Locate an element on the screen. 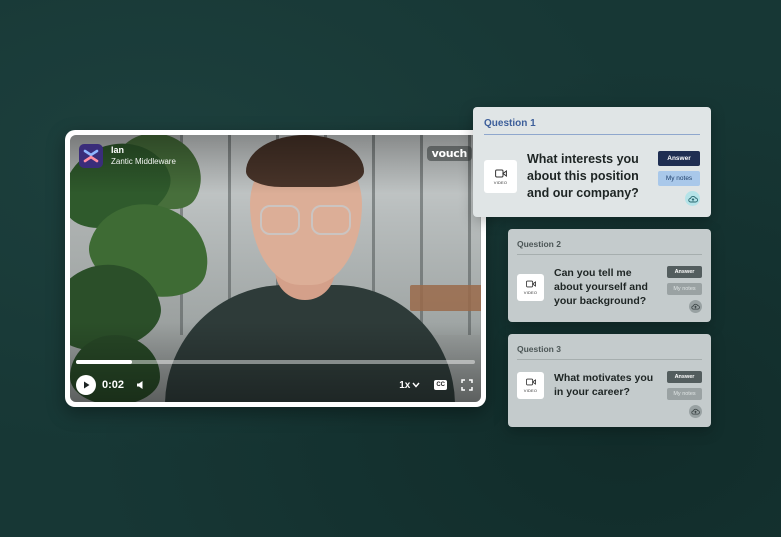 The width and height of the screenshot is (781, 537). chevron-down-icon is located at coordinates (416, 385).